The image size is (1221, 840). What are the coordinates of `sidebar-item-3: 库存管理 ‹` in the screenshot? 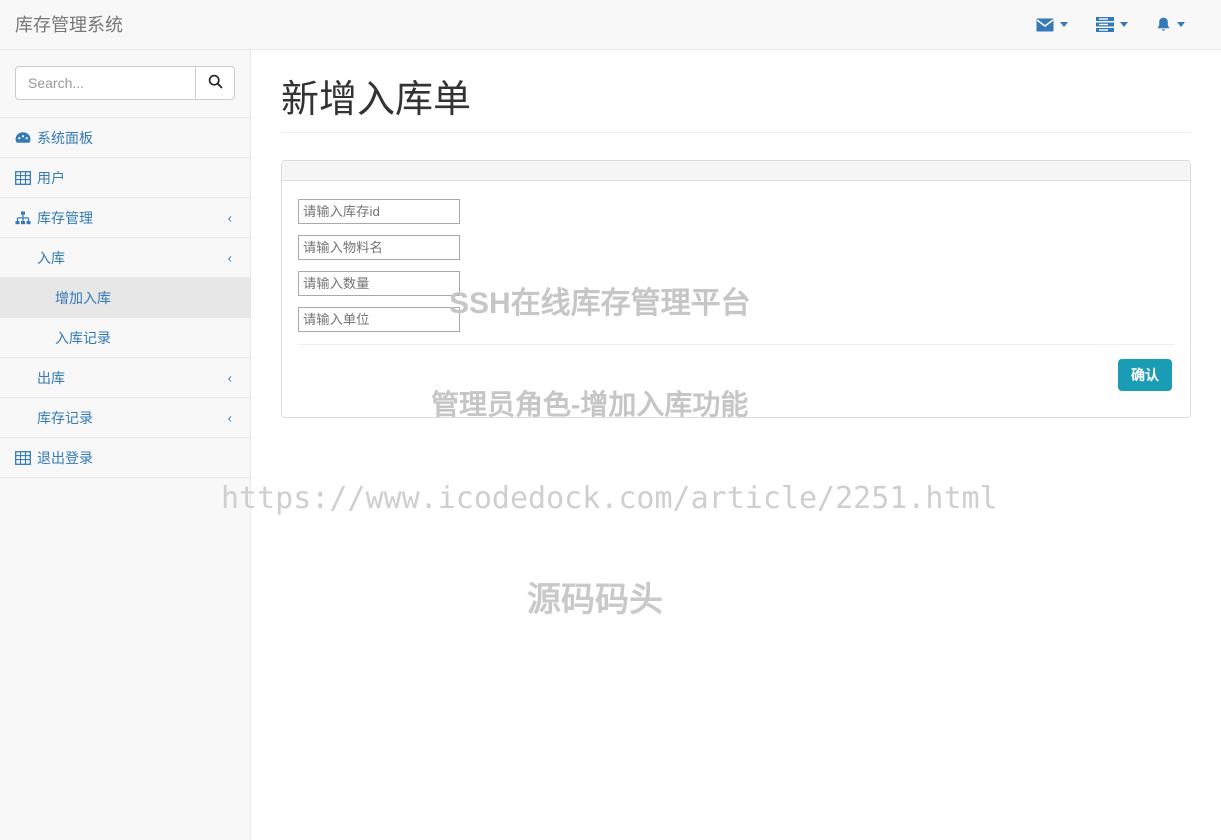 It's located at (125, 217).